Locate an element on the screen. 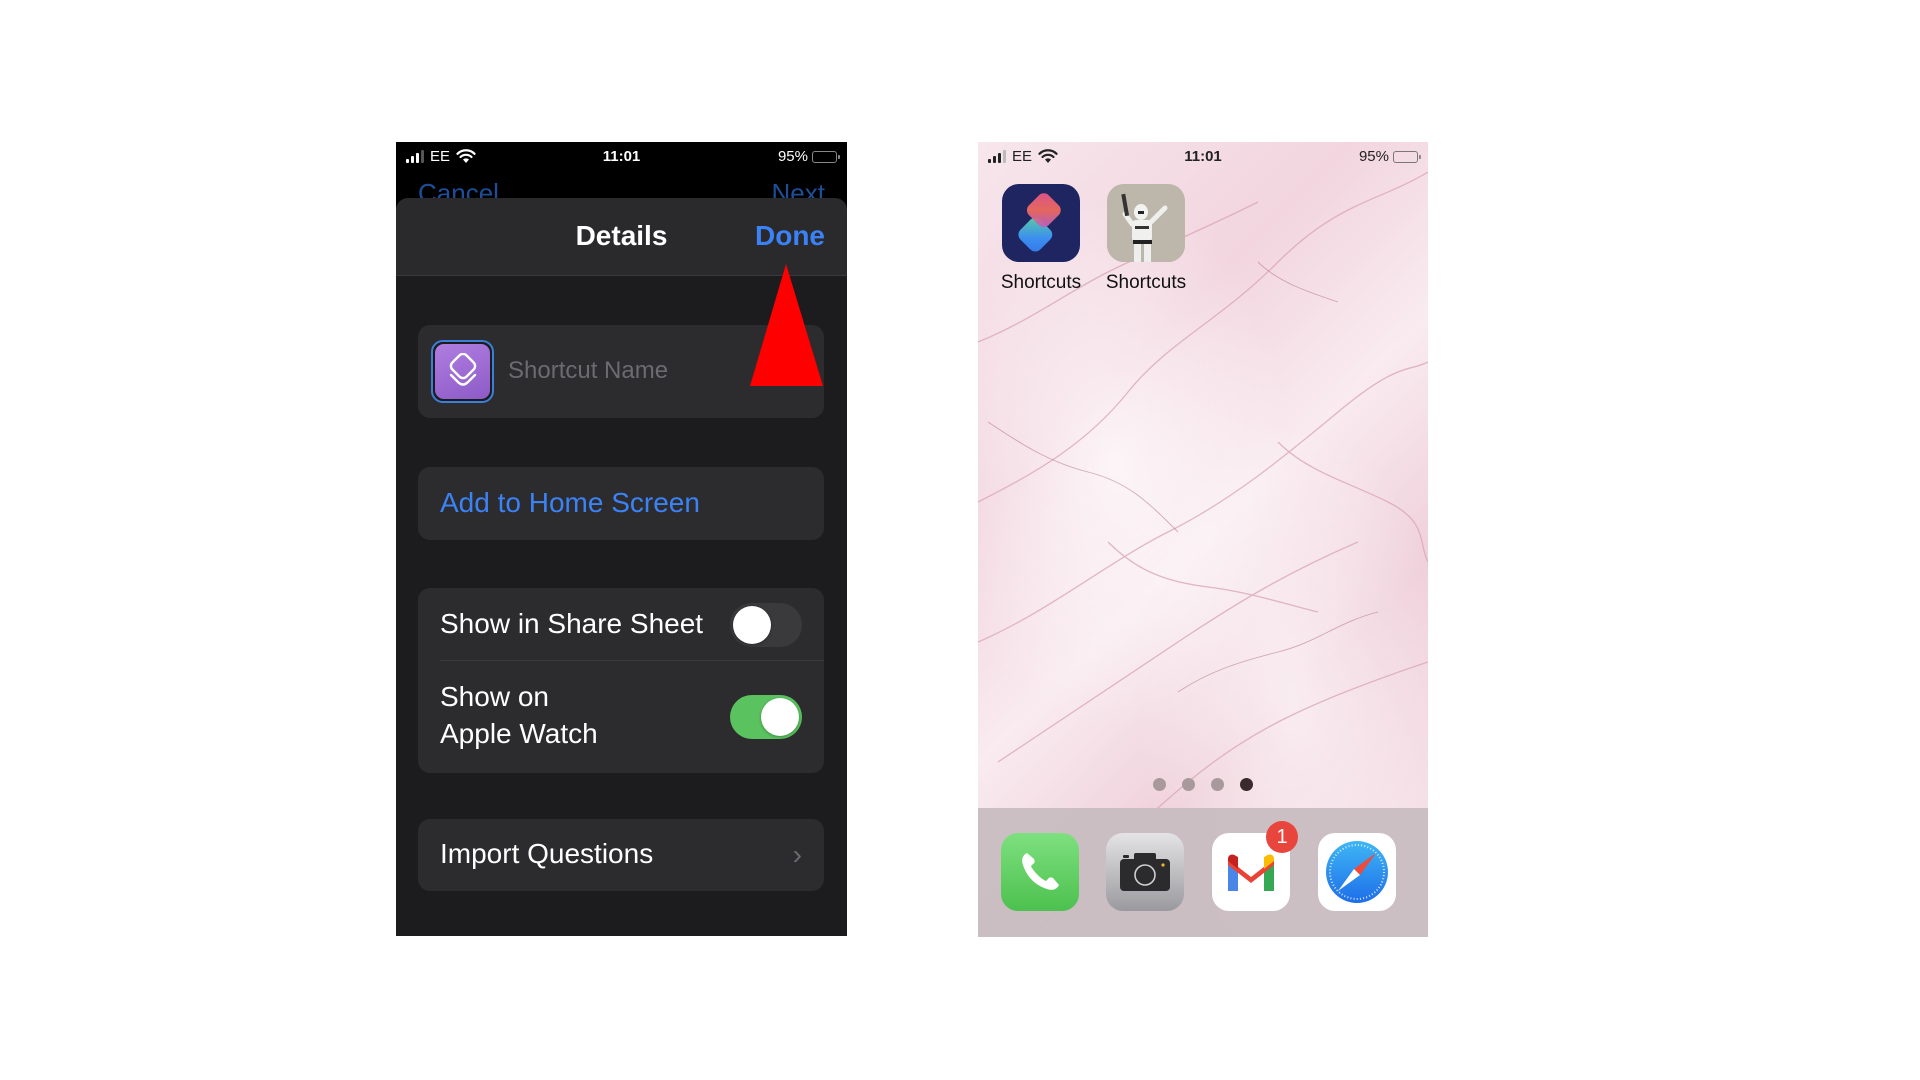  import-questions-label: Import Questions is located at coordinates (547, 853).